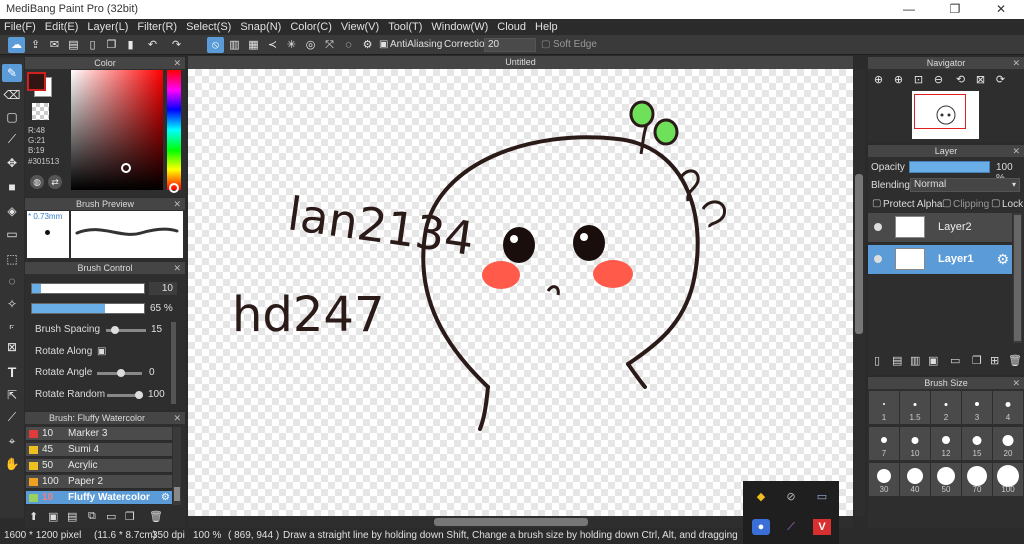  Describe the element at coordinates (877, 360) in the screenshot. I see `new-layer-icon: ▯` at that location.